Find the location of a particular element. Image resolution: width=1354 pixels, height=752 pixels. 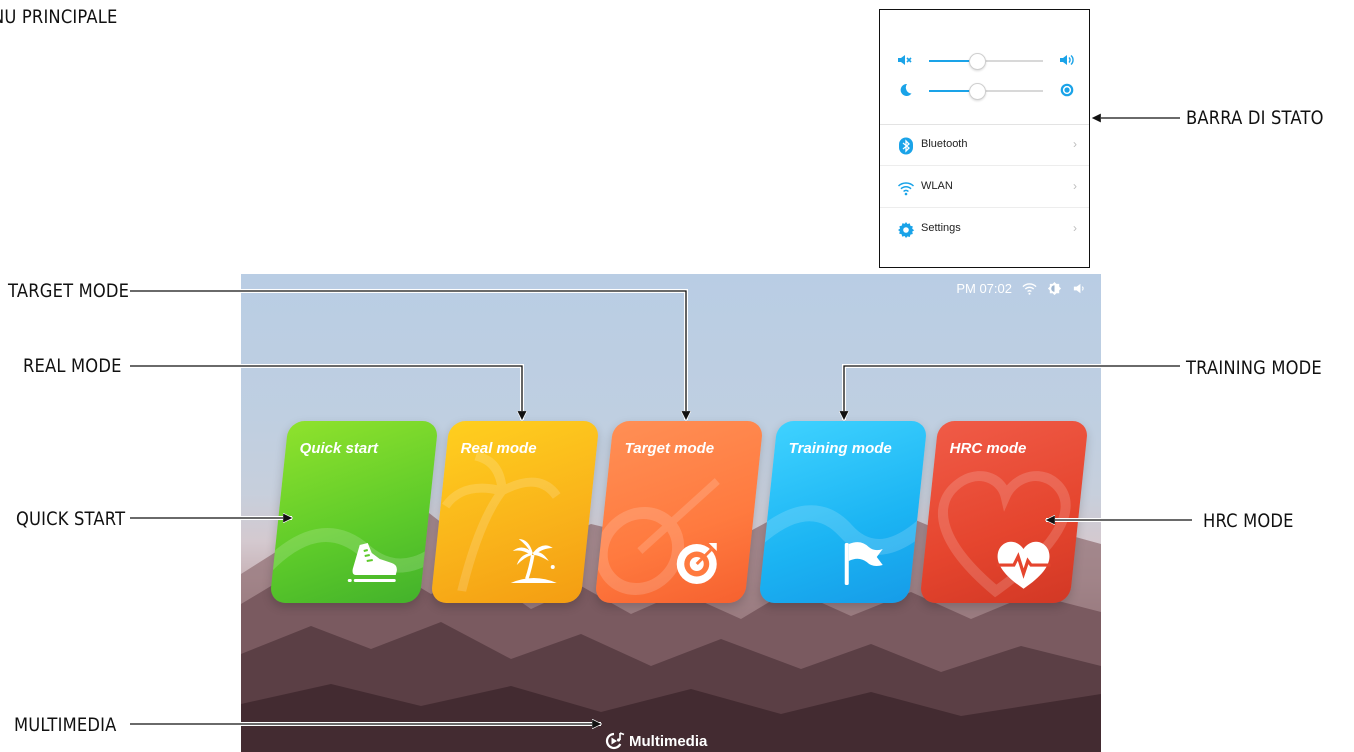

menu-item-label: Bluetooth is located at coordinates (944, 144).